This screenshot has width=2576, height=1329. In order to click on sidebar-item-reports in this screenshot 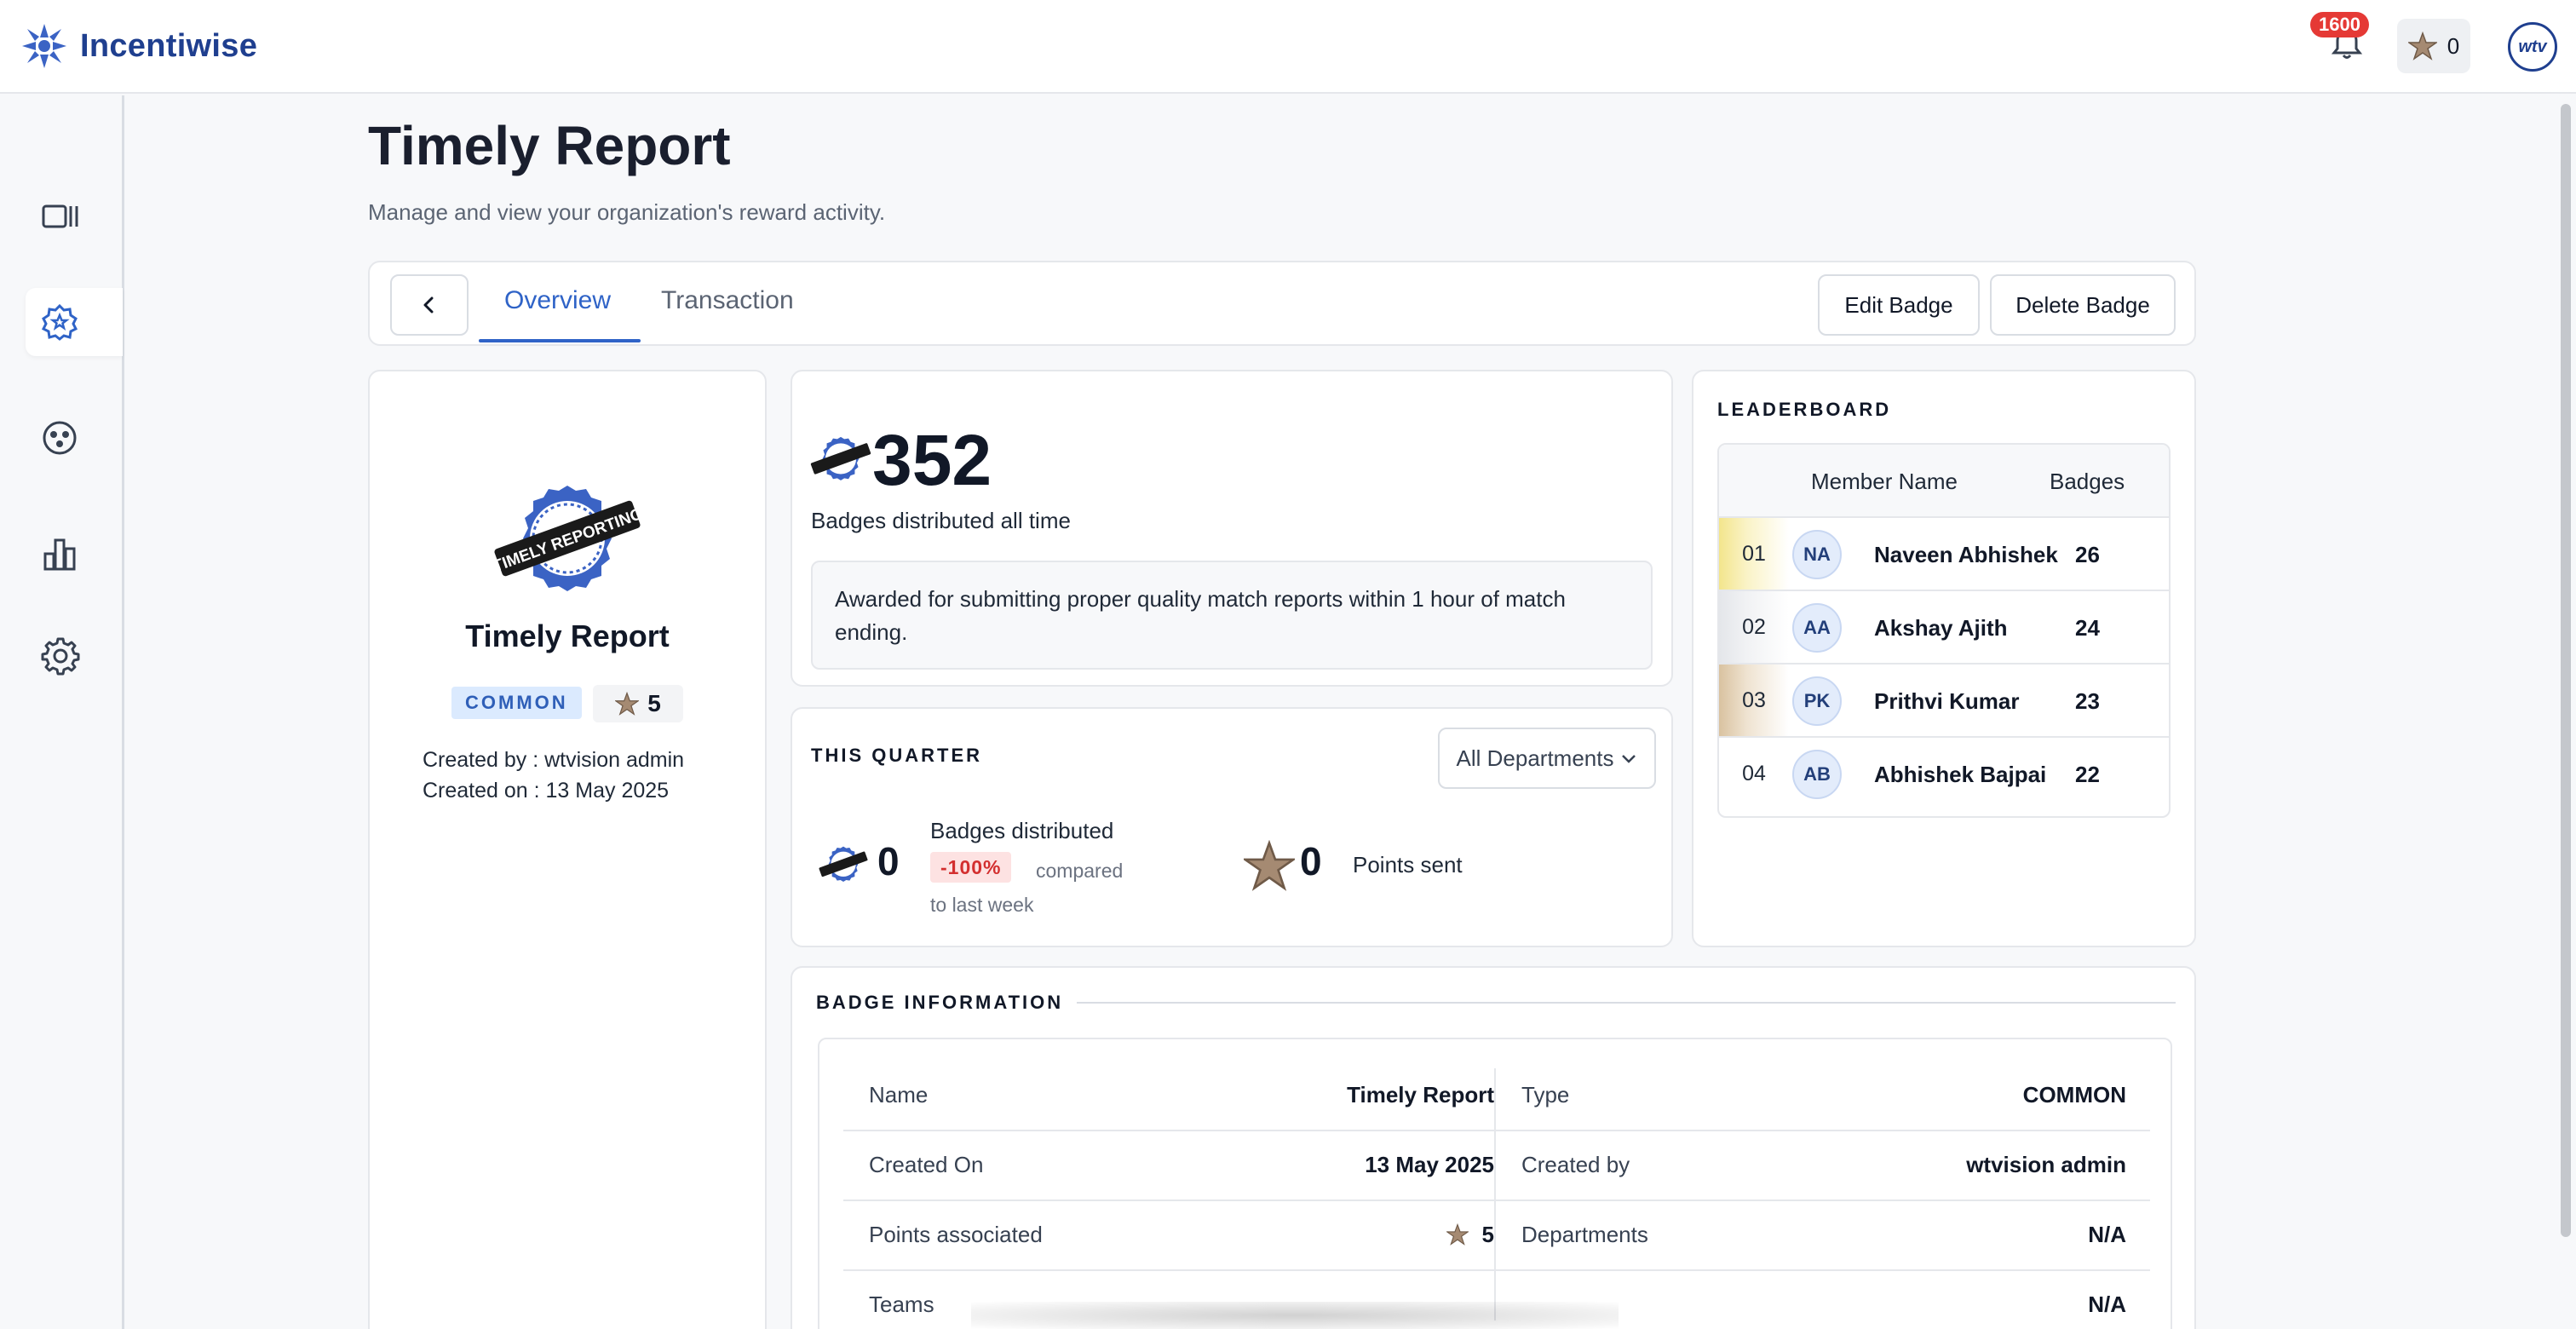, I will do `click(74, 554)`.